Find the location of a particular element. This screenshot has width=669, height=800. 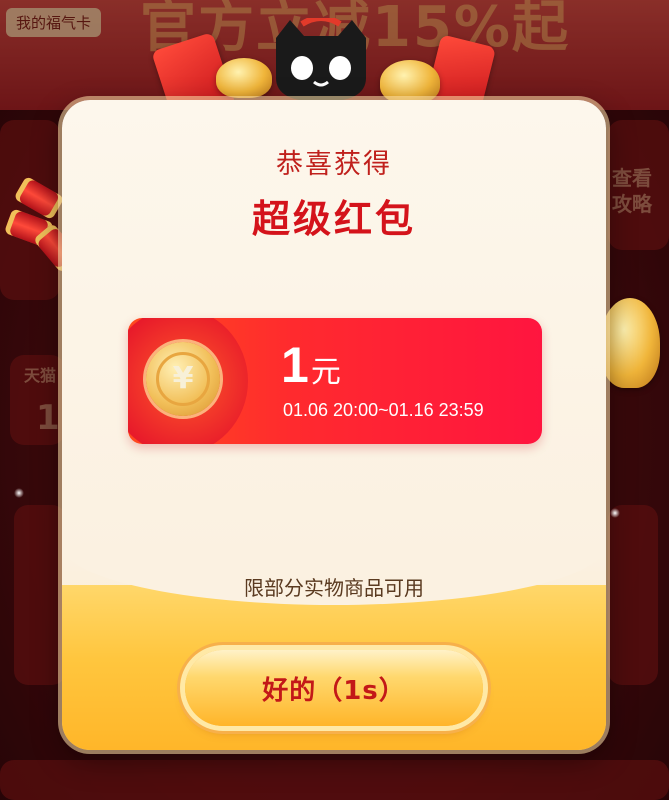

coupon-amount-unit: 元 is located at coordinates (325, 372).